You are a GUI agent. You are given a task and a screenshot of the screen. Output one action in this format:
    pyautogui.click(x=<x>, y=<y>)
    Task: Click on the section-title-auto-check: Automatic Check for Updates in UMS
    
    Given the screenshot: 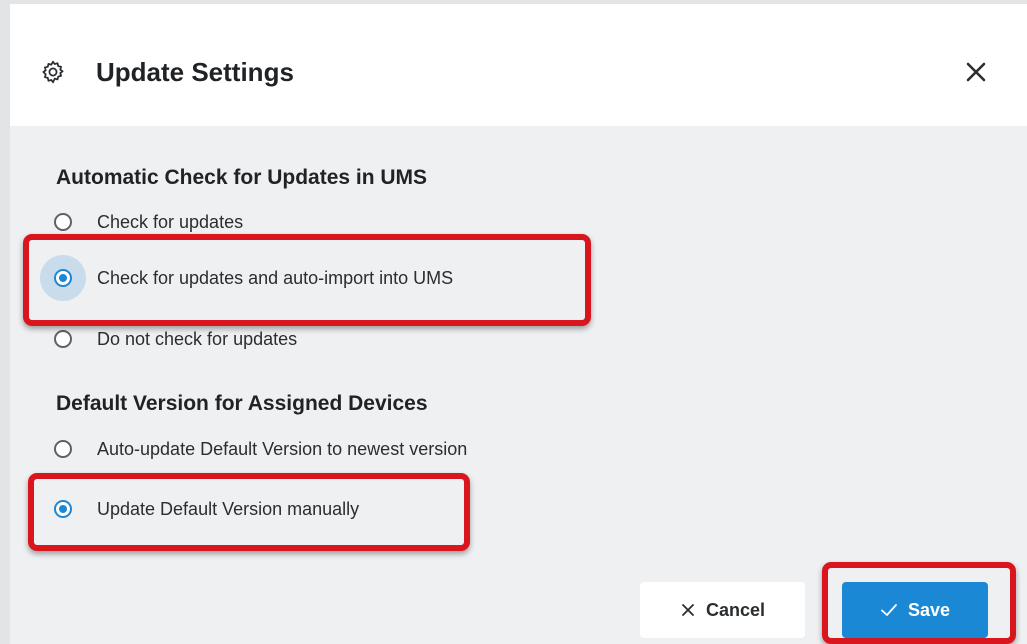 What is the action you would take?
    pyautogui.click(x=242, y=177)
    